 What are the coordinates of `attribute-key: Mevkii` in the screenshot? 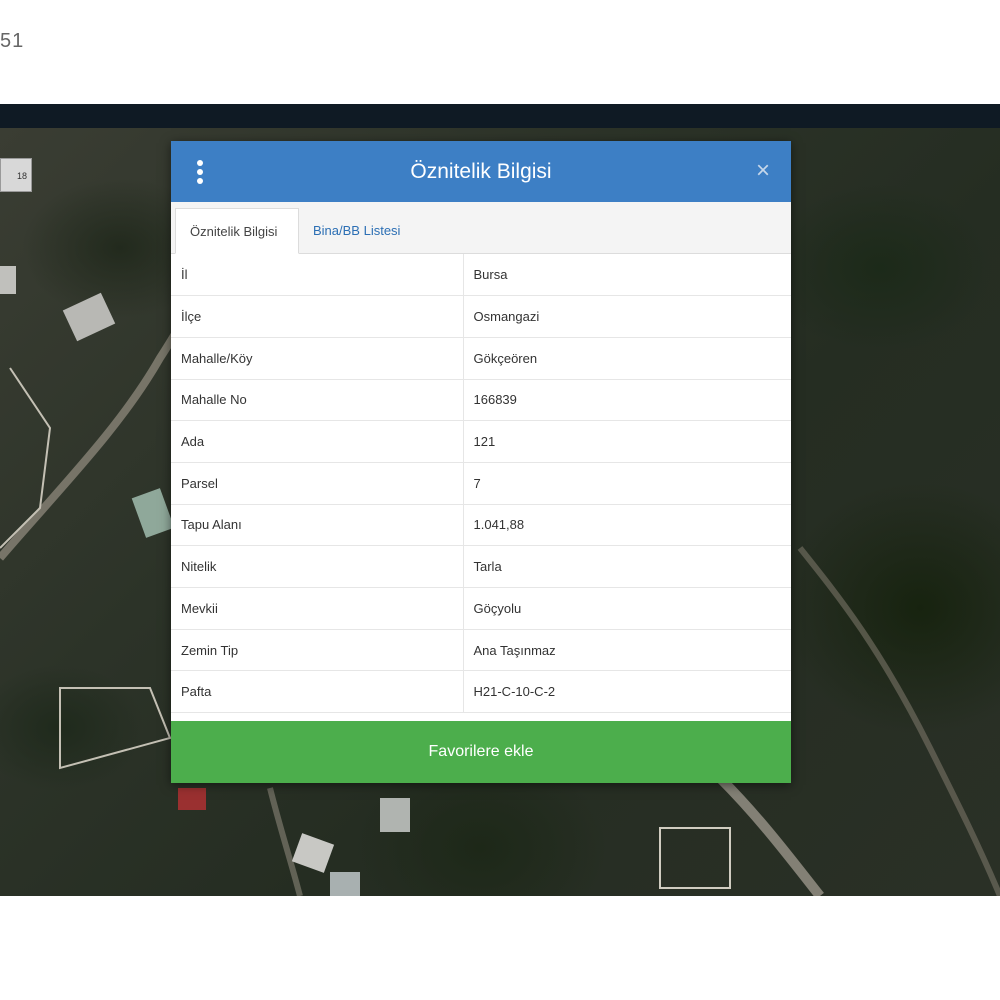 It's located at (317, 608).